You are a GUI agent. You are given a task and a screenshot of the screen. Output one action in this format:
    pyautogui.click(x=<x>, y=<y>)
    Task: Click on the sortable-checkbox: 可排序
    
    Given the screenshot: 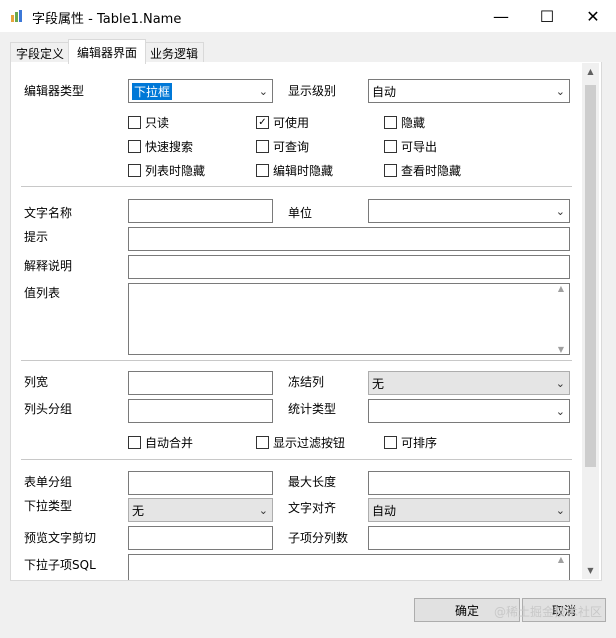 What is the action you would take?
    pyautogui.click(x=410, y=442)
    